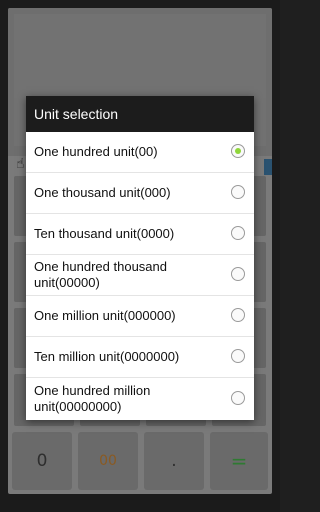 The image size is (320, 512). I want to click on option-label: One thousand unit(000), so click(102, 192).